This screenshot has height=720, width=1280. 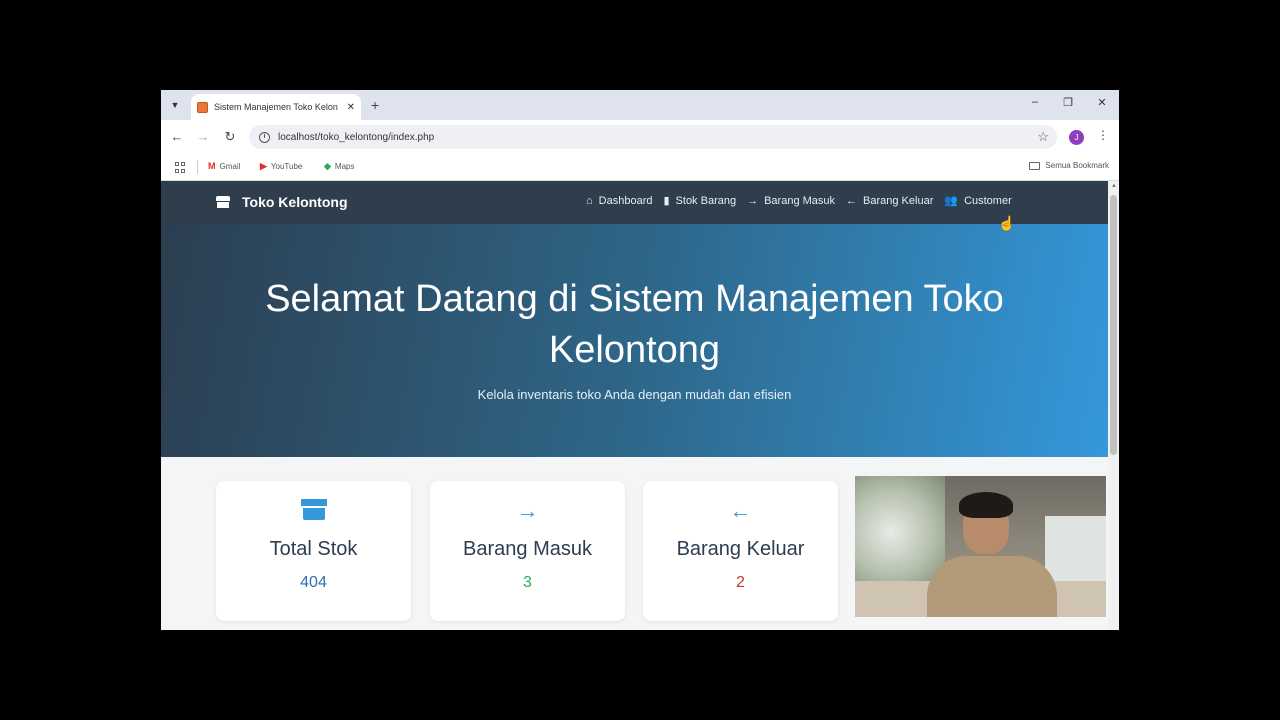 I want to click on card-value: 404, so click(x=313, y=582).